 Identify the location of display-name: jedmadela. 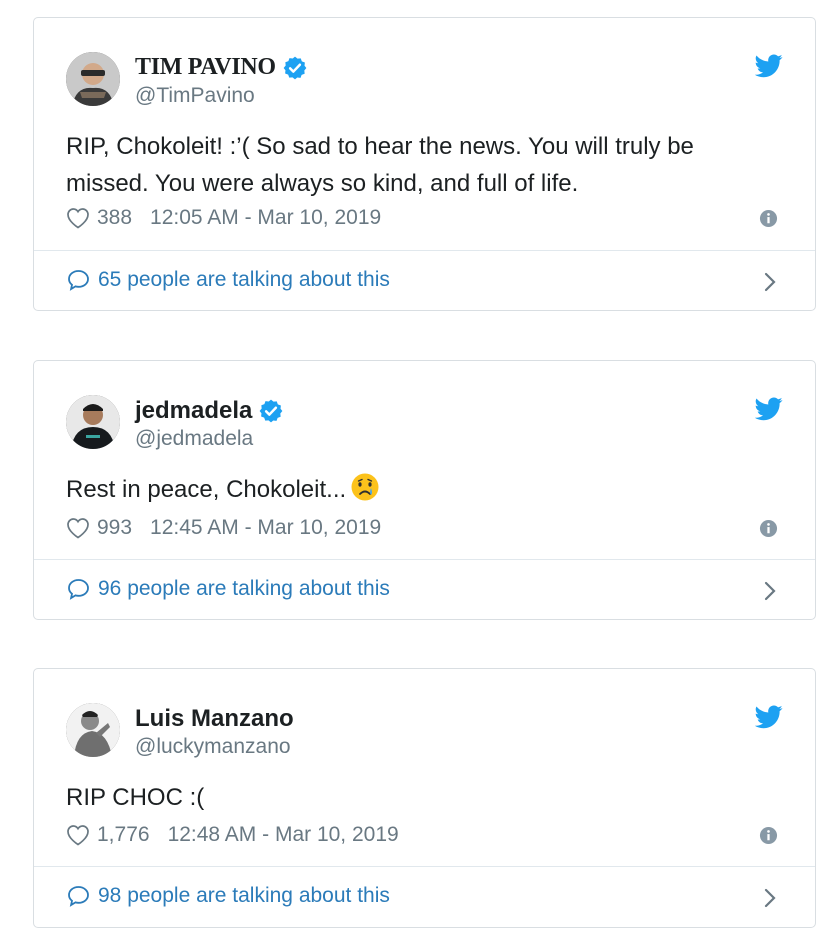
(209, 411).